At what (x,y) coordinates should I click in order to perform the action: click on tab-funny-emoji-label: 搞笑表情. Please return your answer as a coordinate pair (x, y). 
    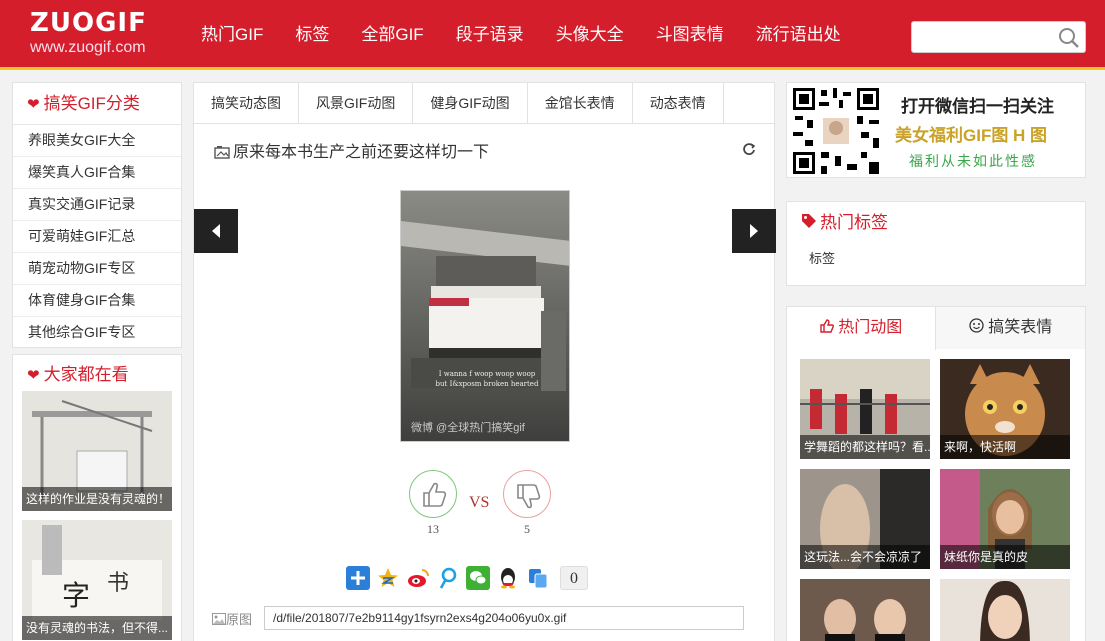
    Looking at the image, I should click on (1020, 327).